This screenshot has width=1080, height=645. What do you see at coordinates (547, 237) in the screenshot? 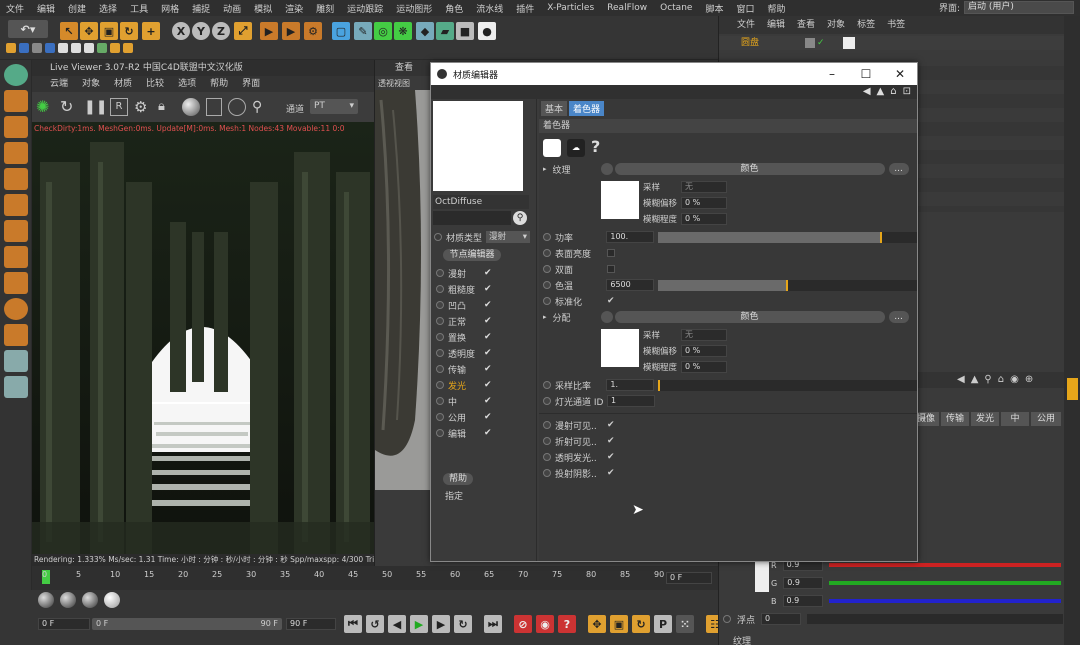
I see `power-radio` at bounding box center [547, 237].